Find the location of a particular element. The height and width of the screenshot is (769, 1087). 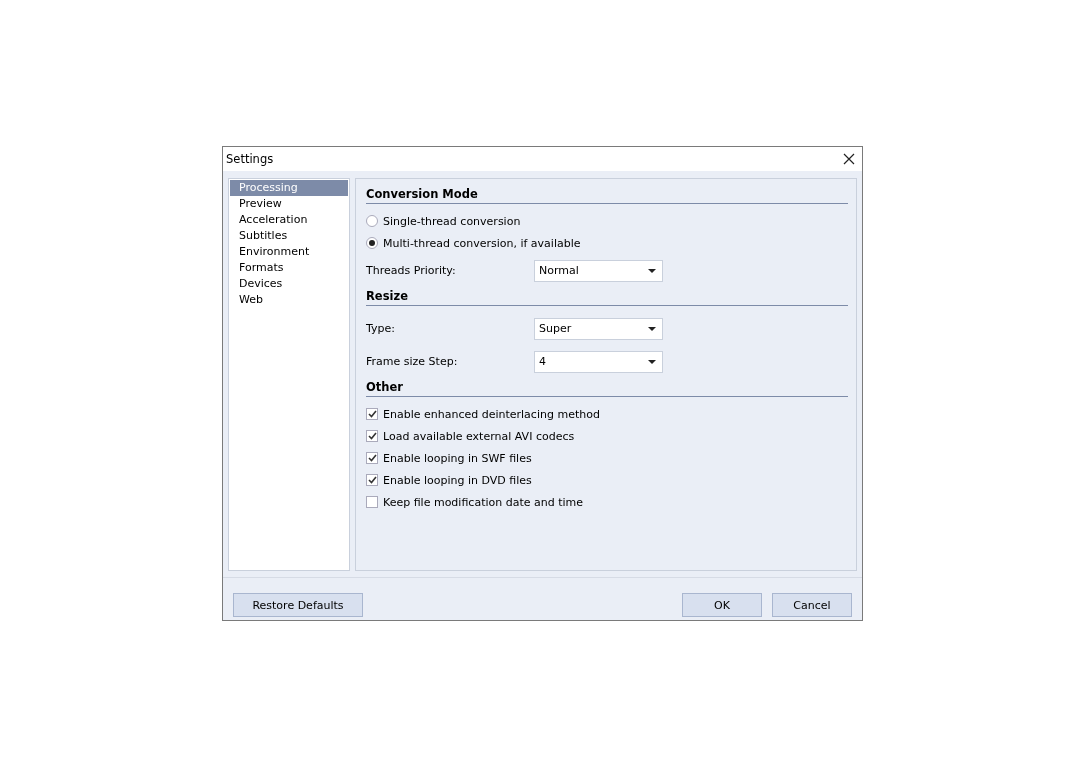

section-heading: Conversion Mode is located at coordinates (607, 195).